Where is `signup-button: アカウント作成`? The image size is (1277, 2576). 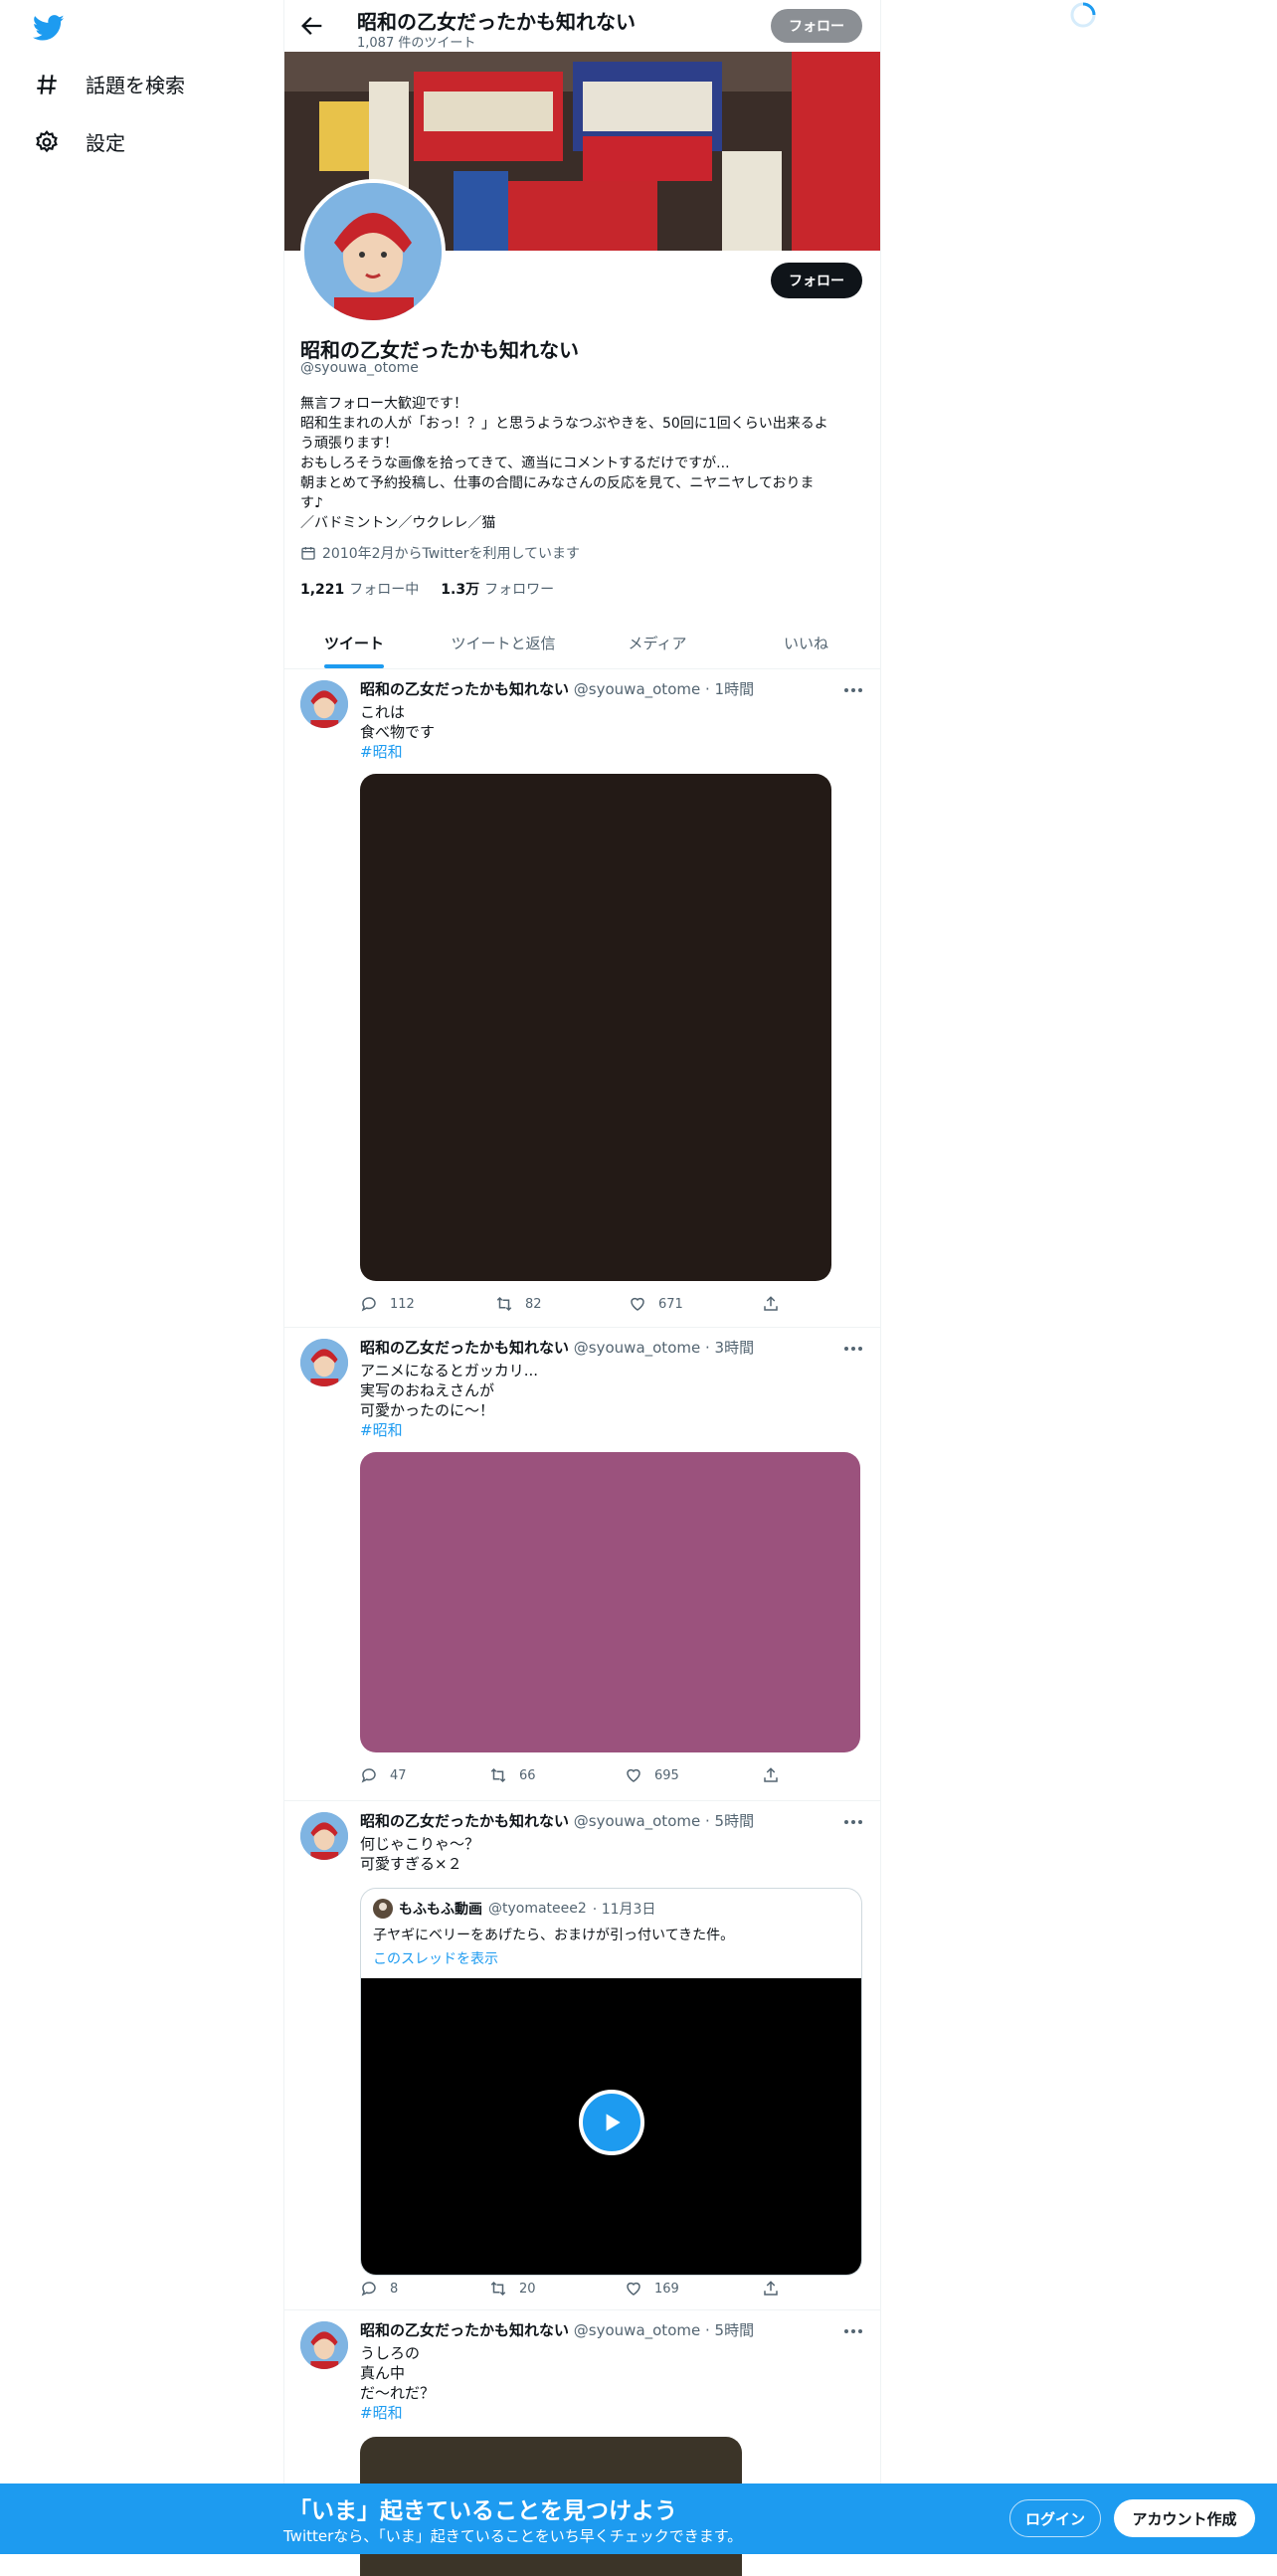 signup-button: アカウント作成 is located at coordinates (1185, 2518).